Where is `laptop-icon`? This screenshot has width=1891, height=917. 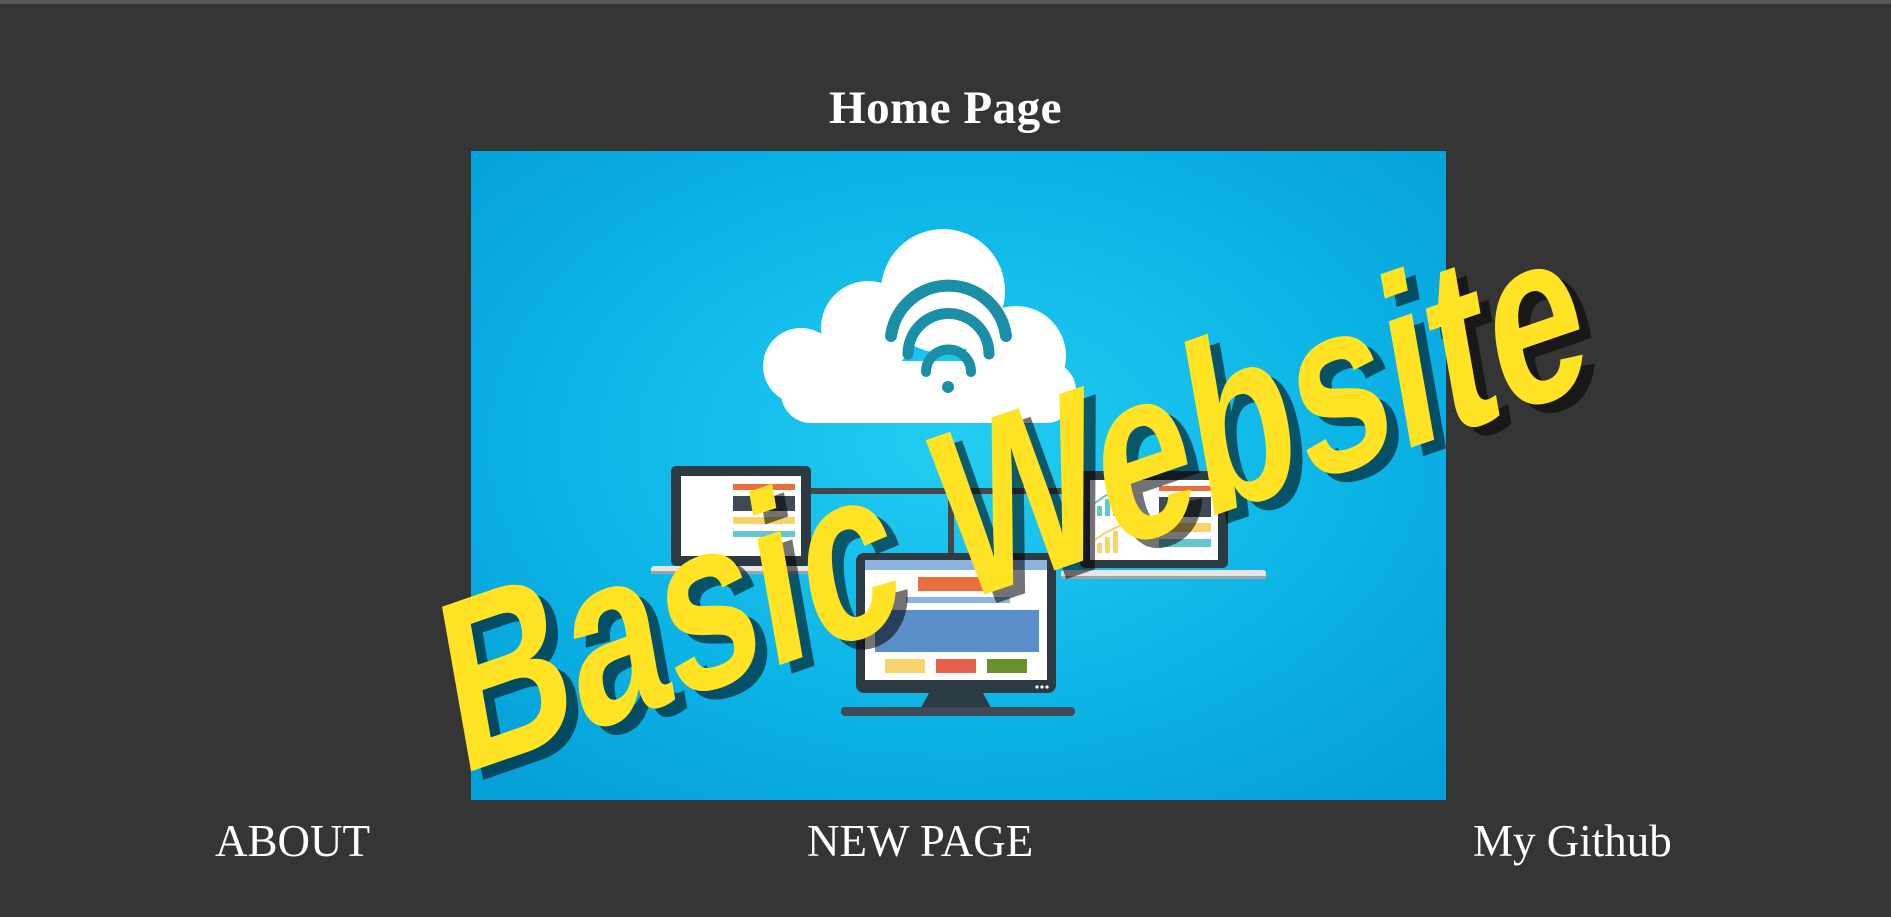 laptop-icon is located at coordinates (741, 520).